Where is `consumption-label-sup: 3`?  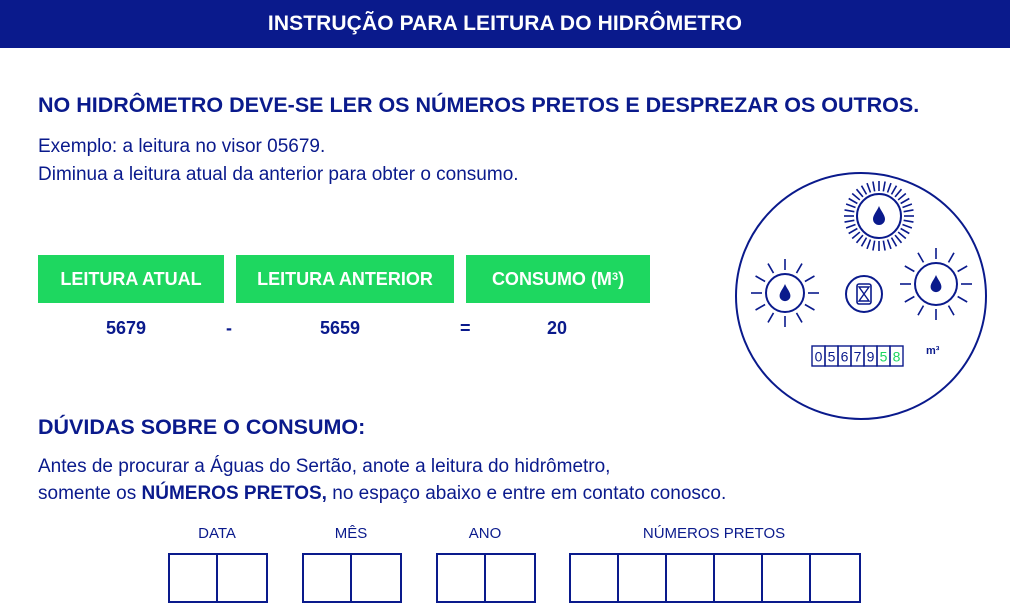
consumption-label-sup: 3 is located at coordinates (615, 277).